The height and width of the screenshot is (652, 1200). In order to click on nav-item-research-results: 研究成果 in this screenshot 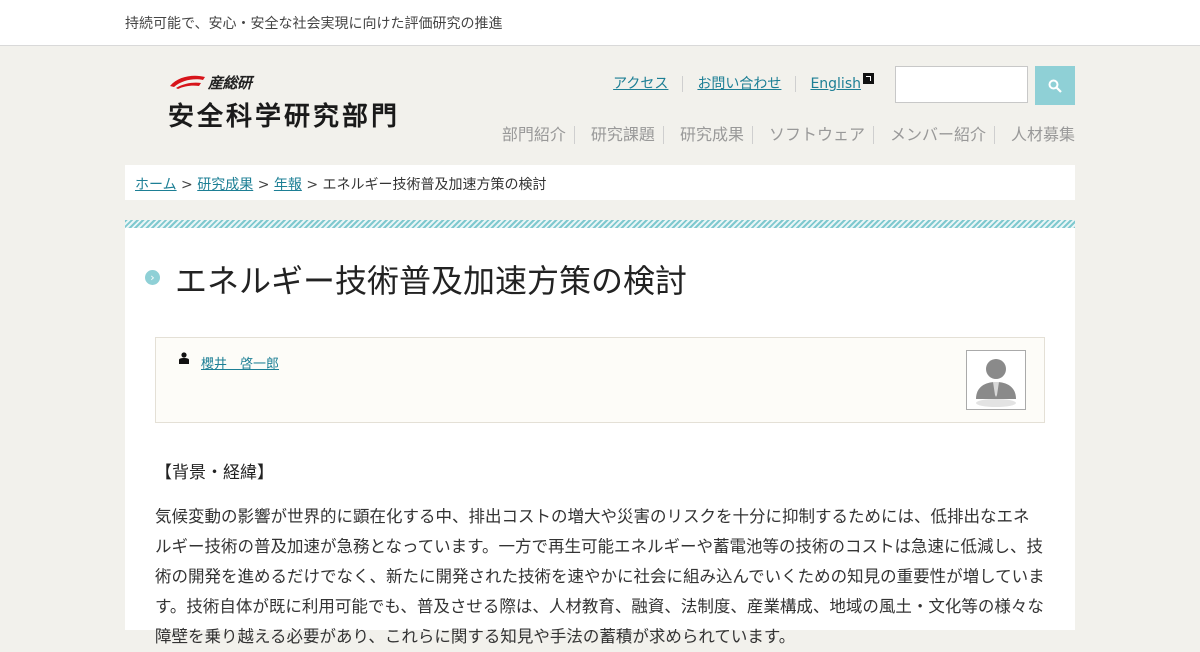, I will do `click(707, 135)`.